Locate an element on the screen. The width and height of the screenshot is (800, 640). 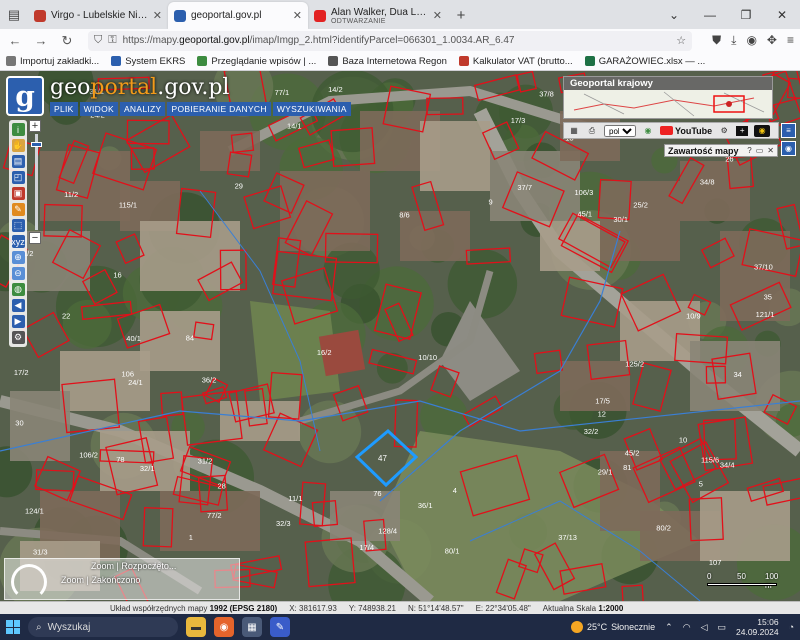
close-panel-icon: ✕ is located at coordinates (770, 150).